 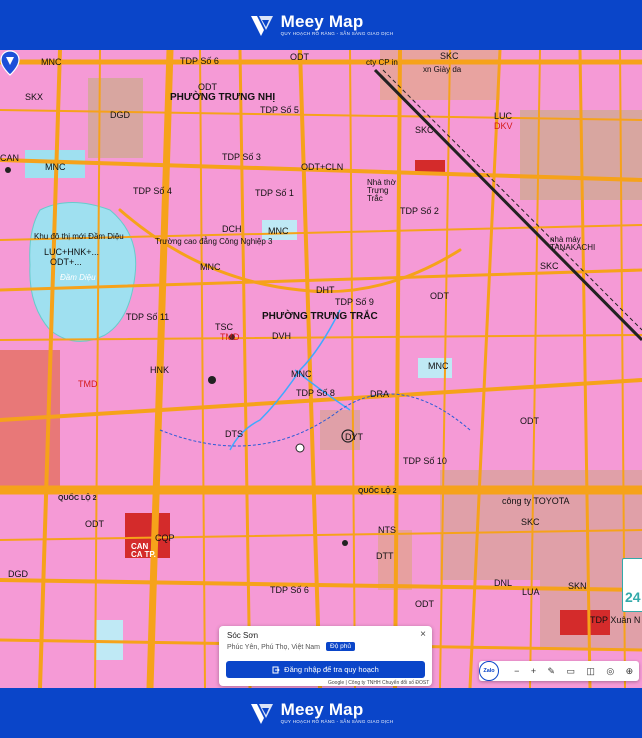 I want to click on label-tdp-so8: TDP Số 8, so click(x=315, y=393).